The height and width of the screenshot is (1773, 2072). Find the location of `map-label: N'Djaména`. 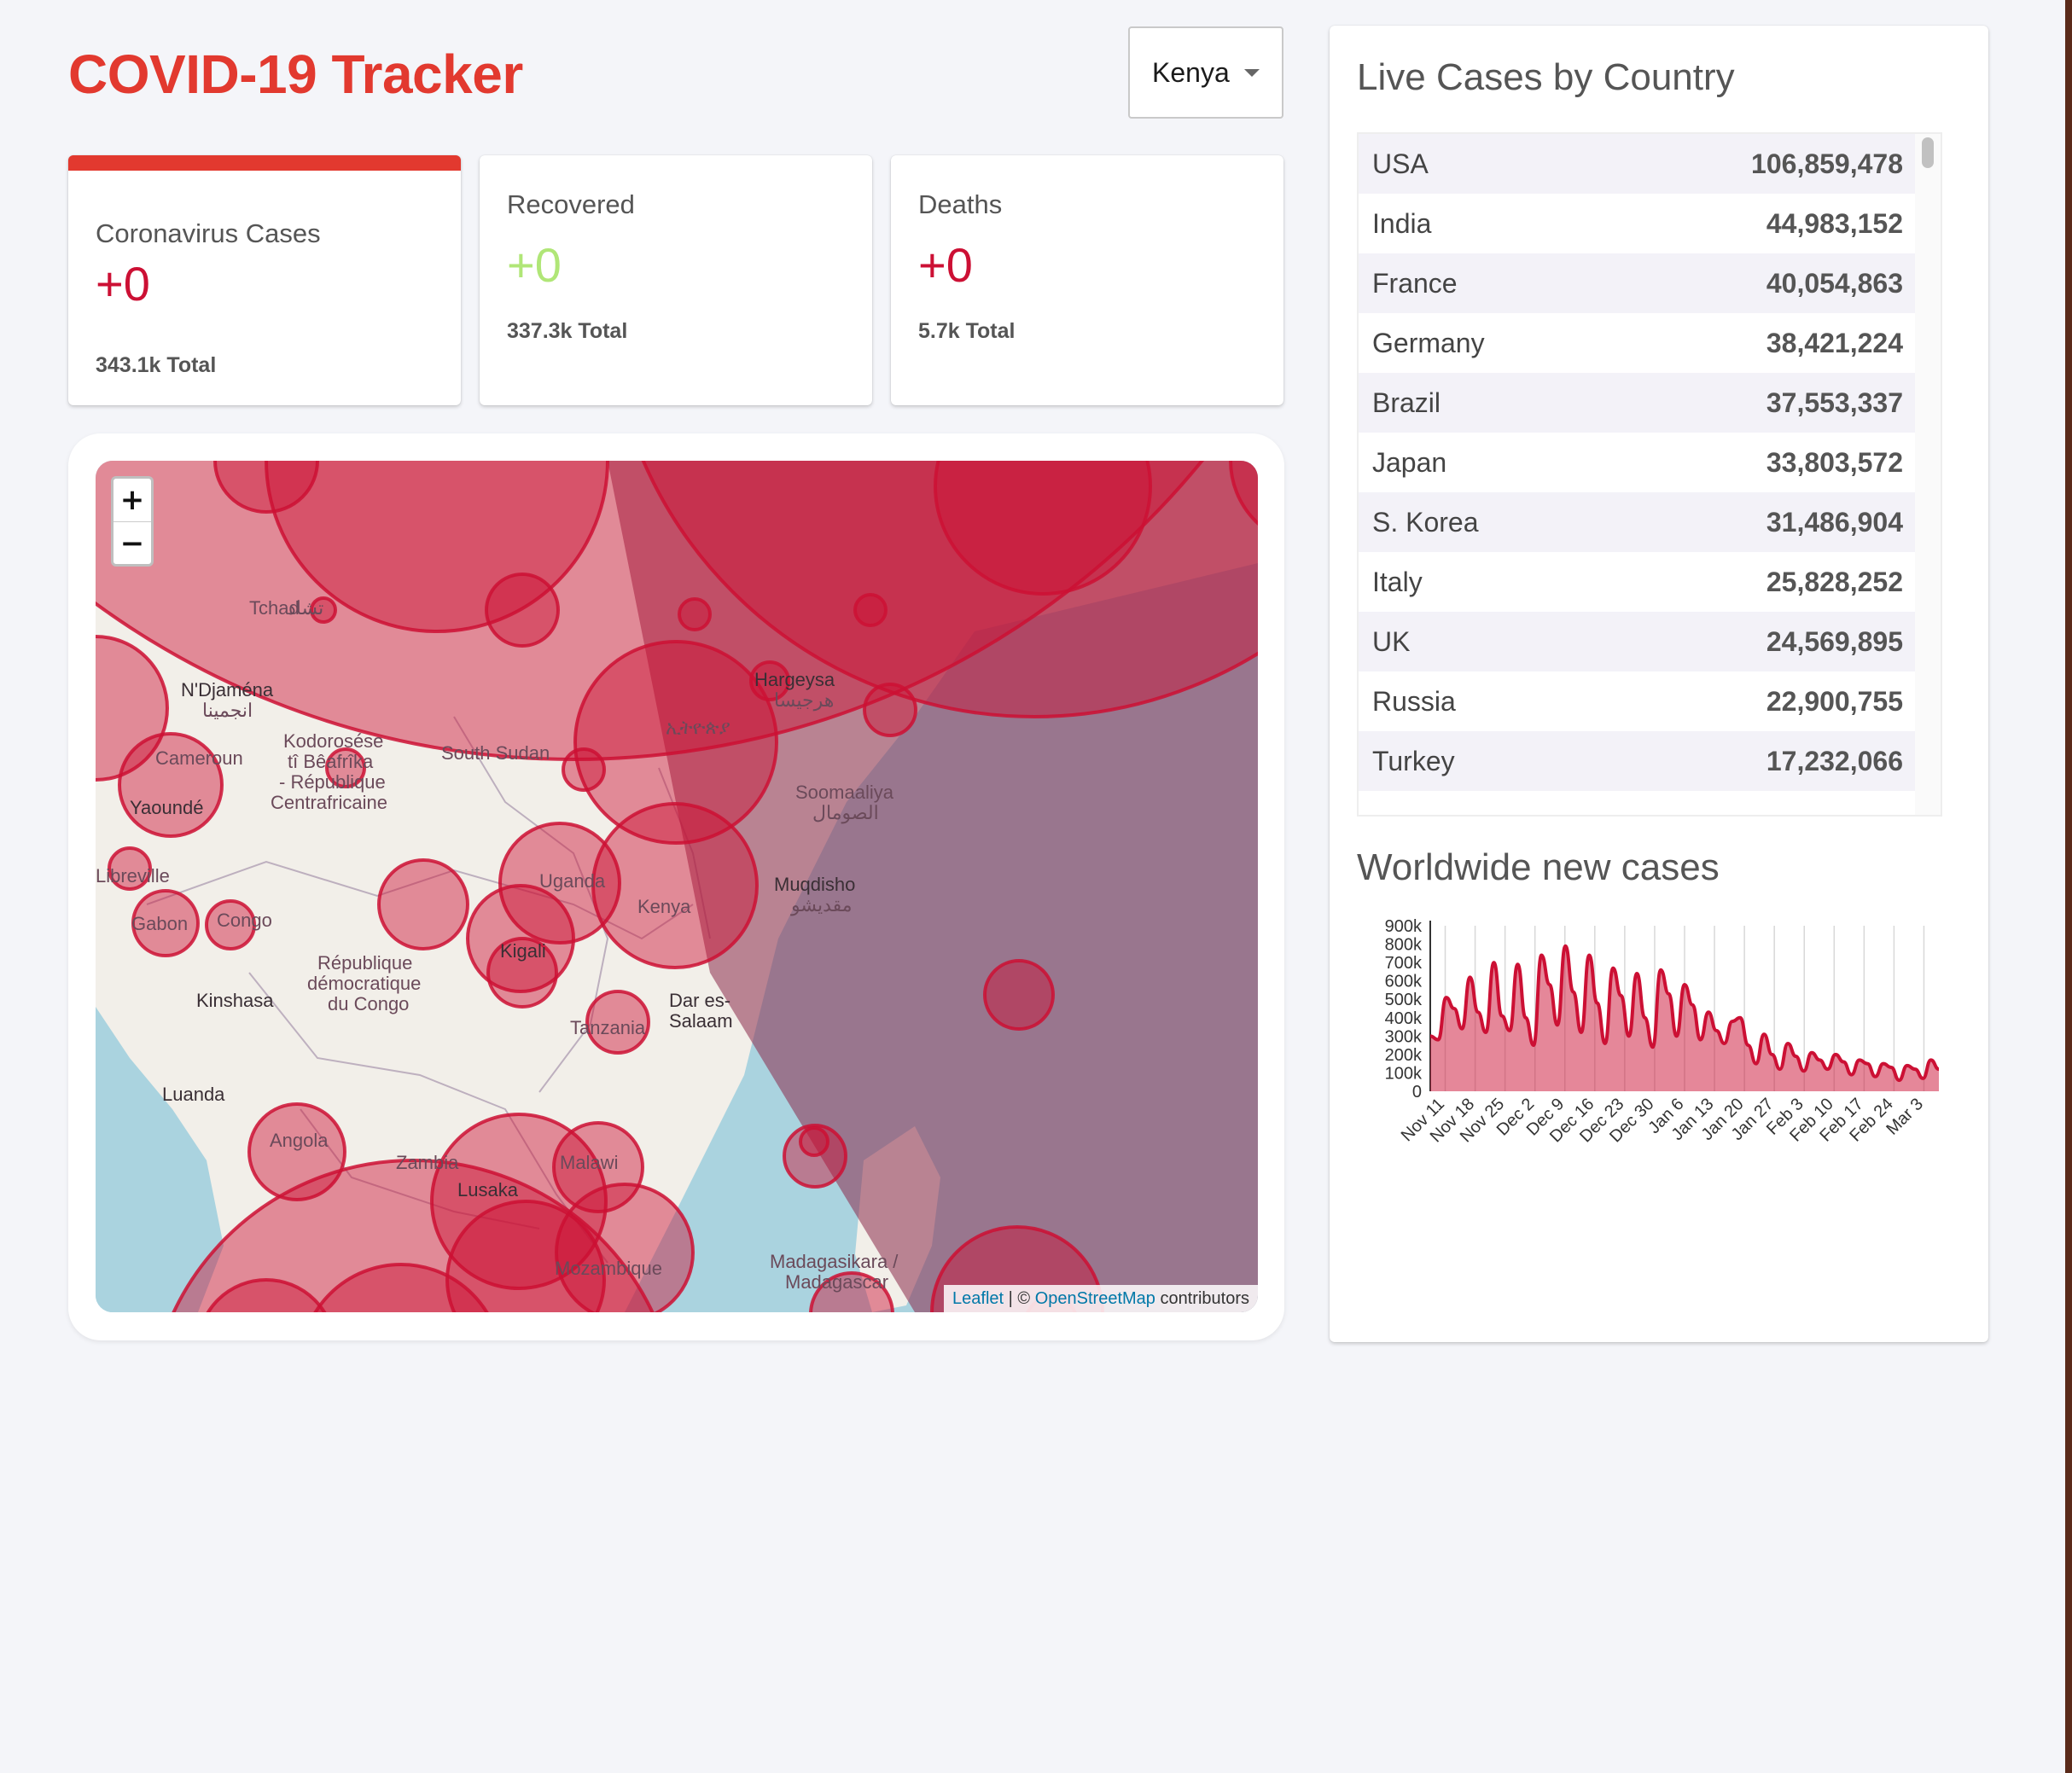

map-label: N'Djaména is located at coordinates (227, 689).